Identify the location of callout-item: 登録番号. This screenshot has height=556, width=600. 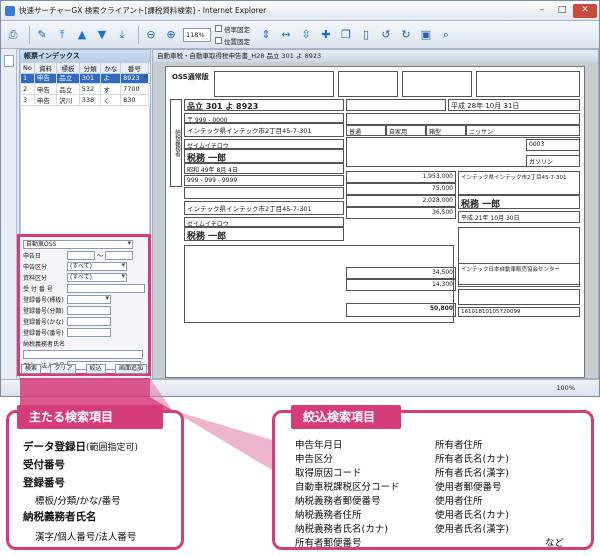
(44, 483).